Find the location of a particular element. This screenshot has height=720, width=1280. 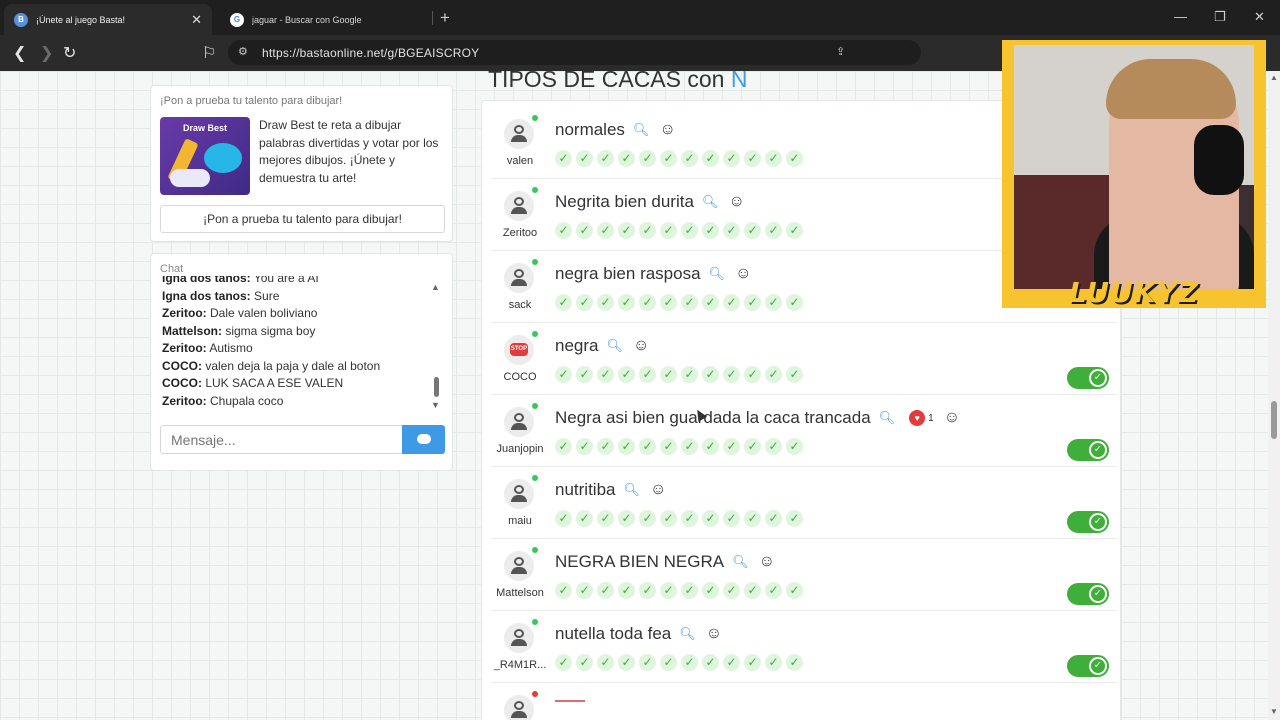

back-icon: ❮ is located at coordinates (19, 53).